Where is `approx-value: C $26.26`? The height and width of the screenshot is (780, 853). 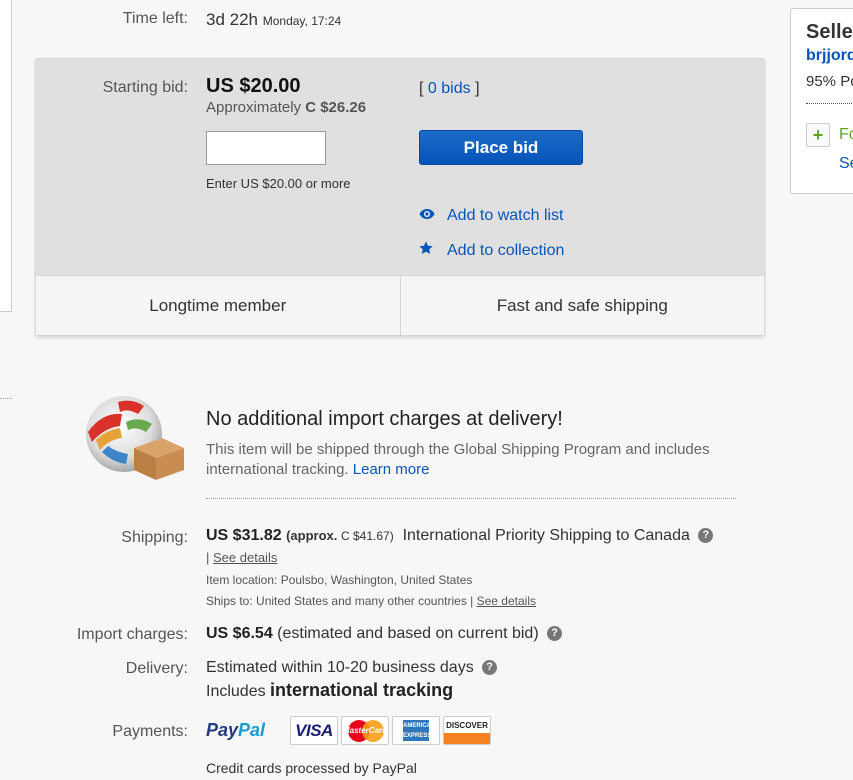
approx-value: C $26.26 is located at coordinates (336, 107).